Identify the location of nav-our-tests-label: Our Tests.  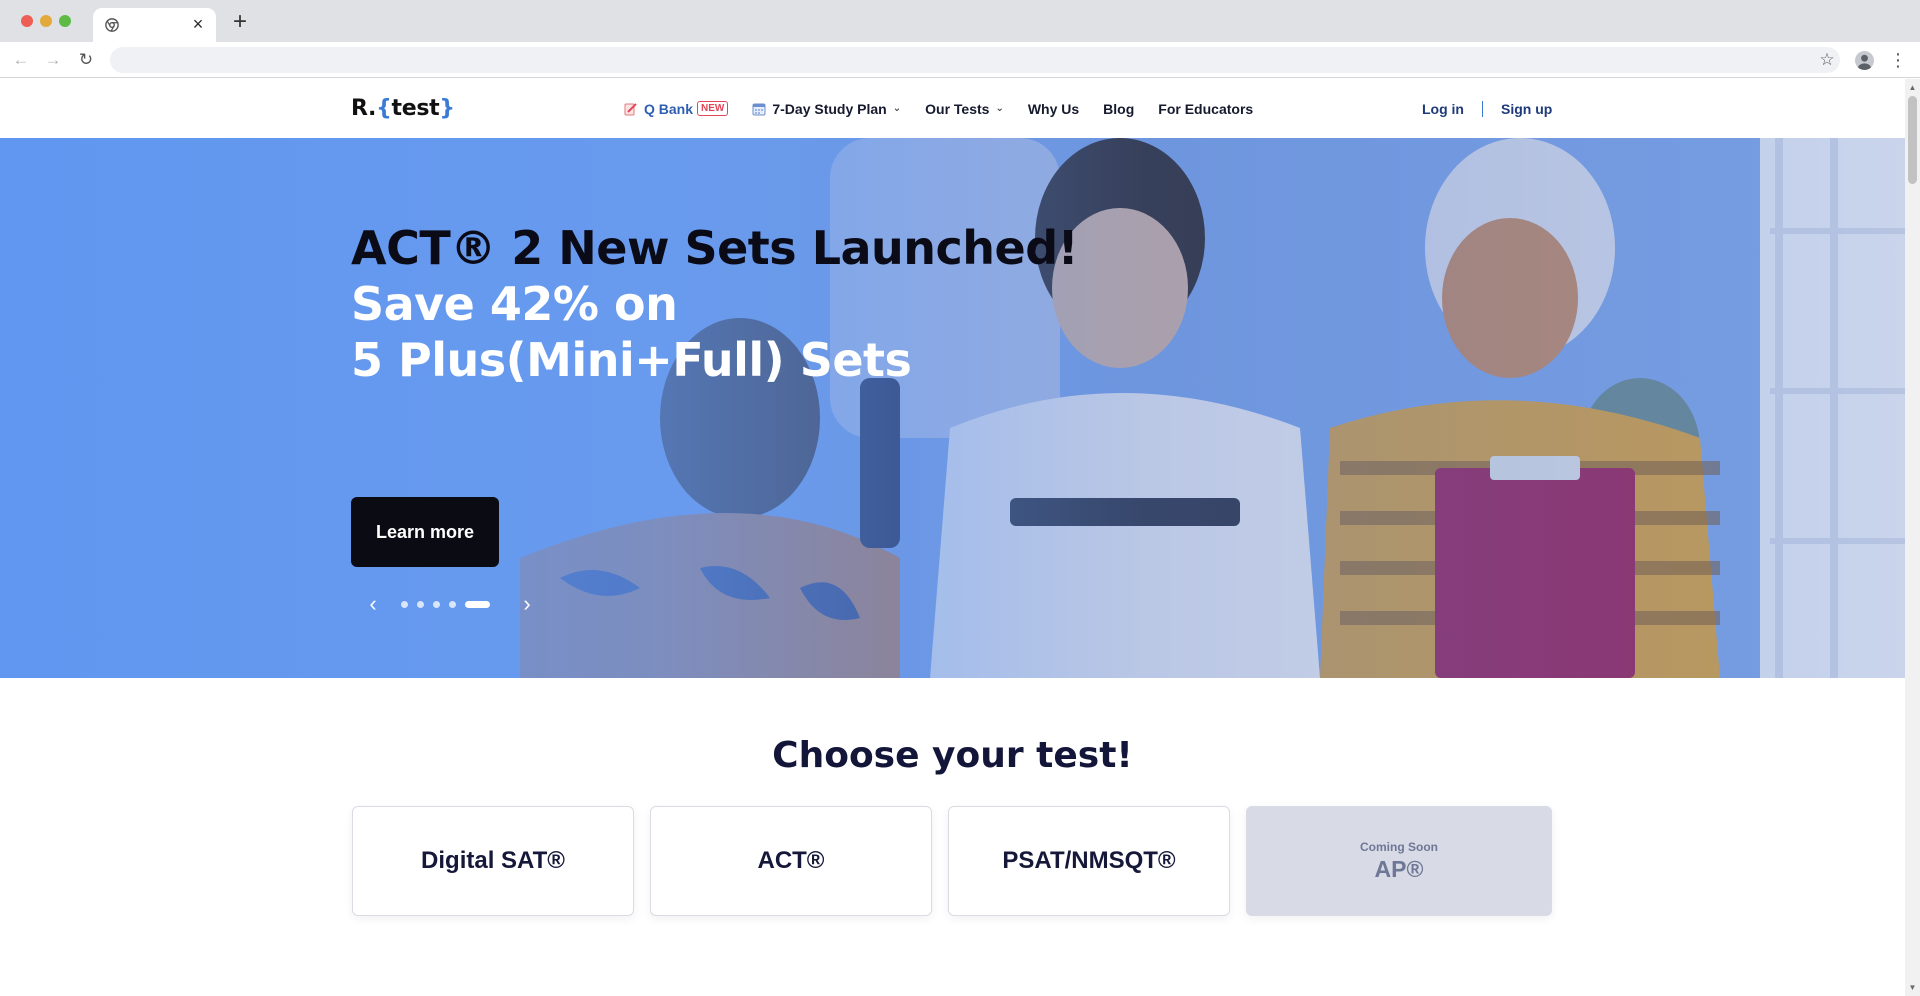
(957, 108).